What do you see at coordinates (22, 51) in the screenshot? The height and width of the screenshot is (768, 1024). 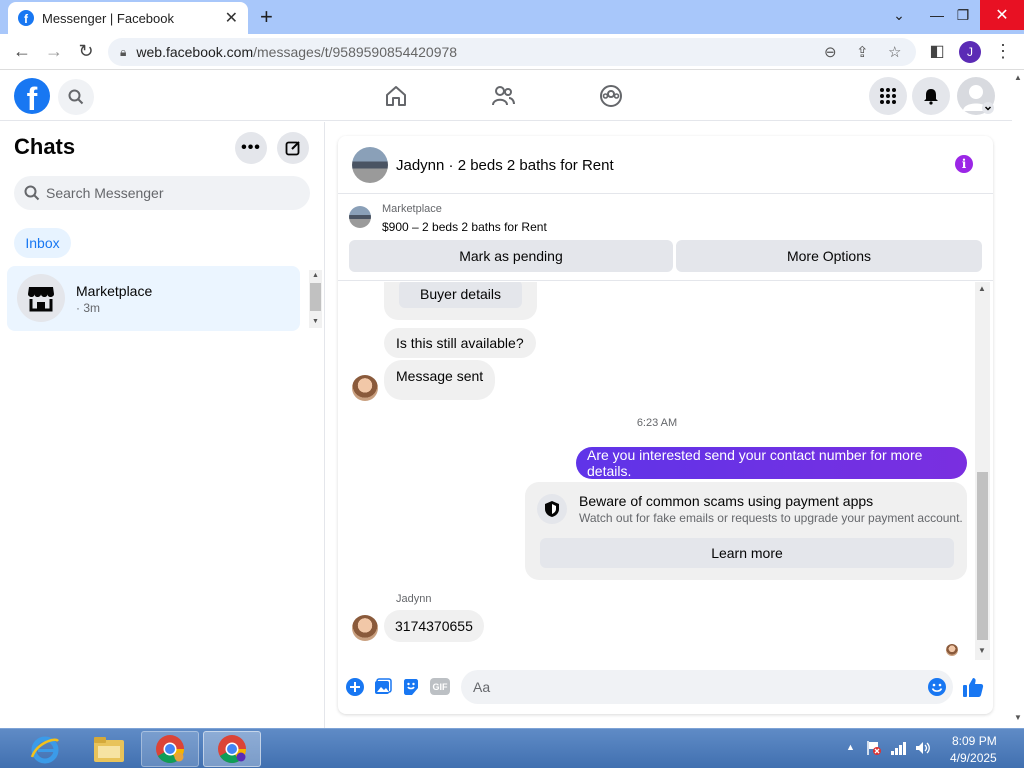 I see `back-arrow-icon: ←` at bounding box center [22, 51].